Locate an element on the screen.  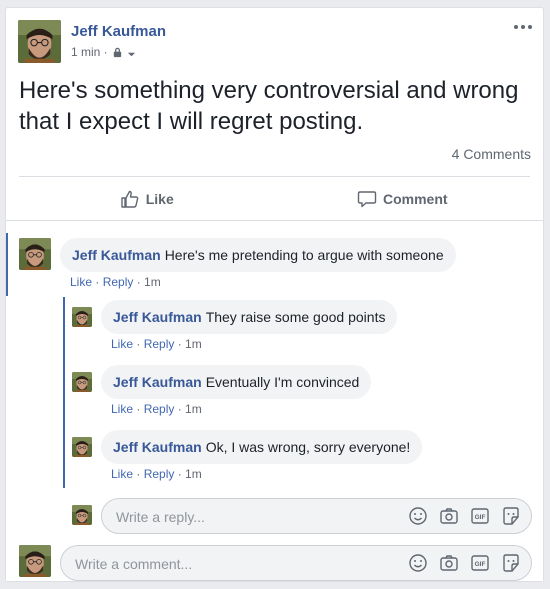
comment-input is located at coordinates (205, 564).